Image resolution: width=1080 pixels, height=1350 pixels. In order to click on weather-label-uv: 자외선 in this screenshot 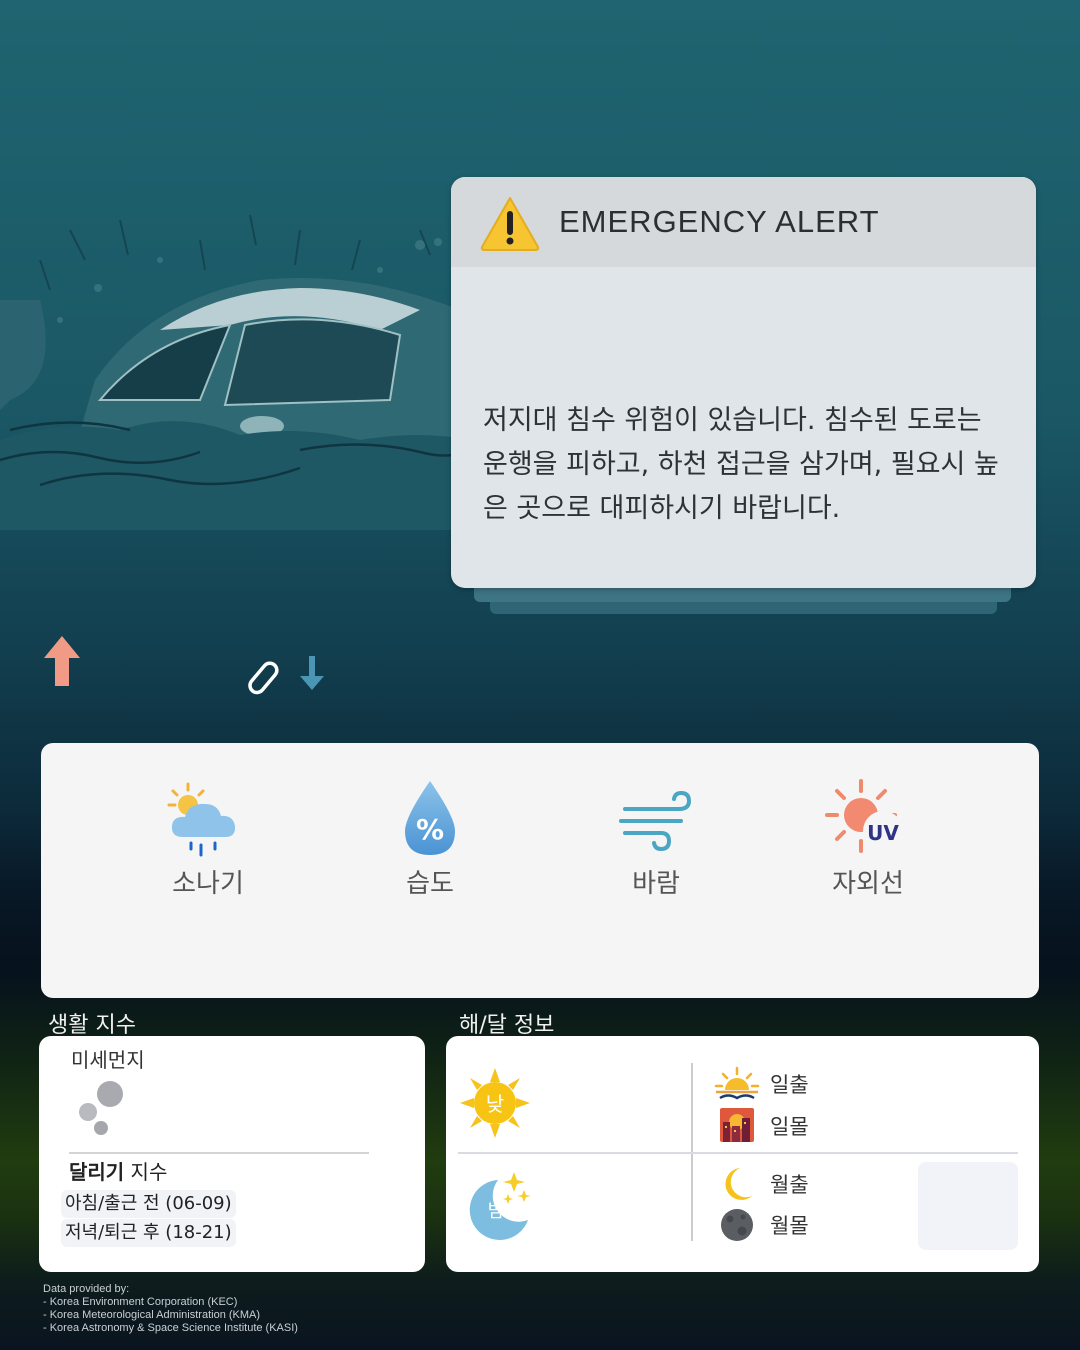, I will do `click(868, 884)`.